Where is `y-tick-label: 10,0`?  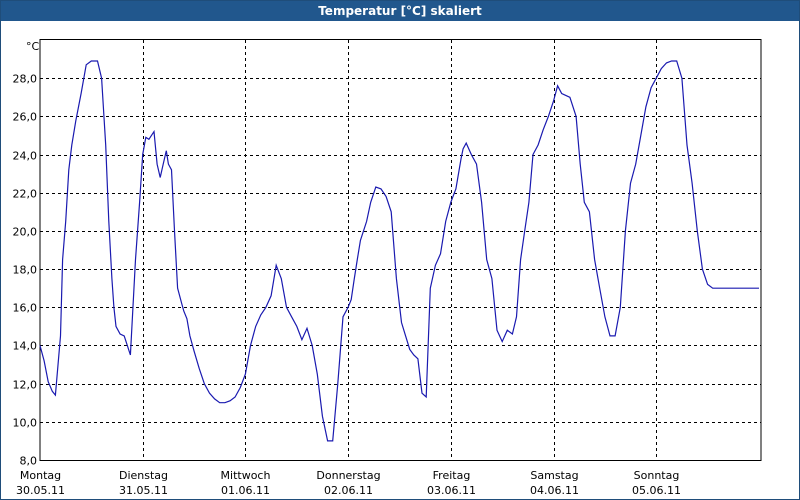 y-tick-label: 10,0 is located at coordinates (25, 423).